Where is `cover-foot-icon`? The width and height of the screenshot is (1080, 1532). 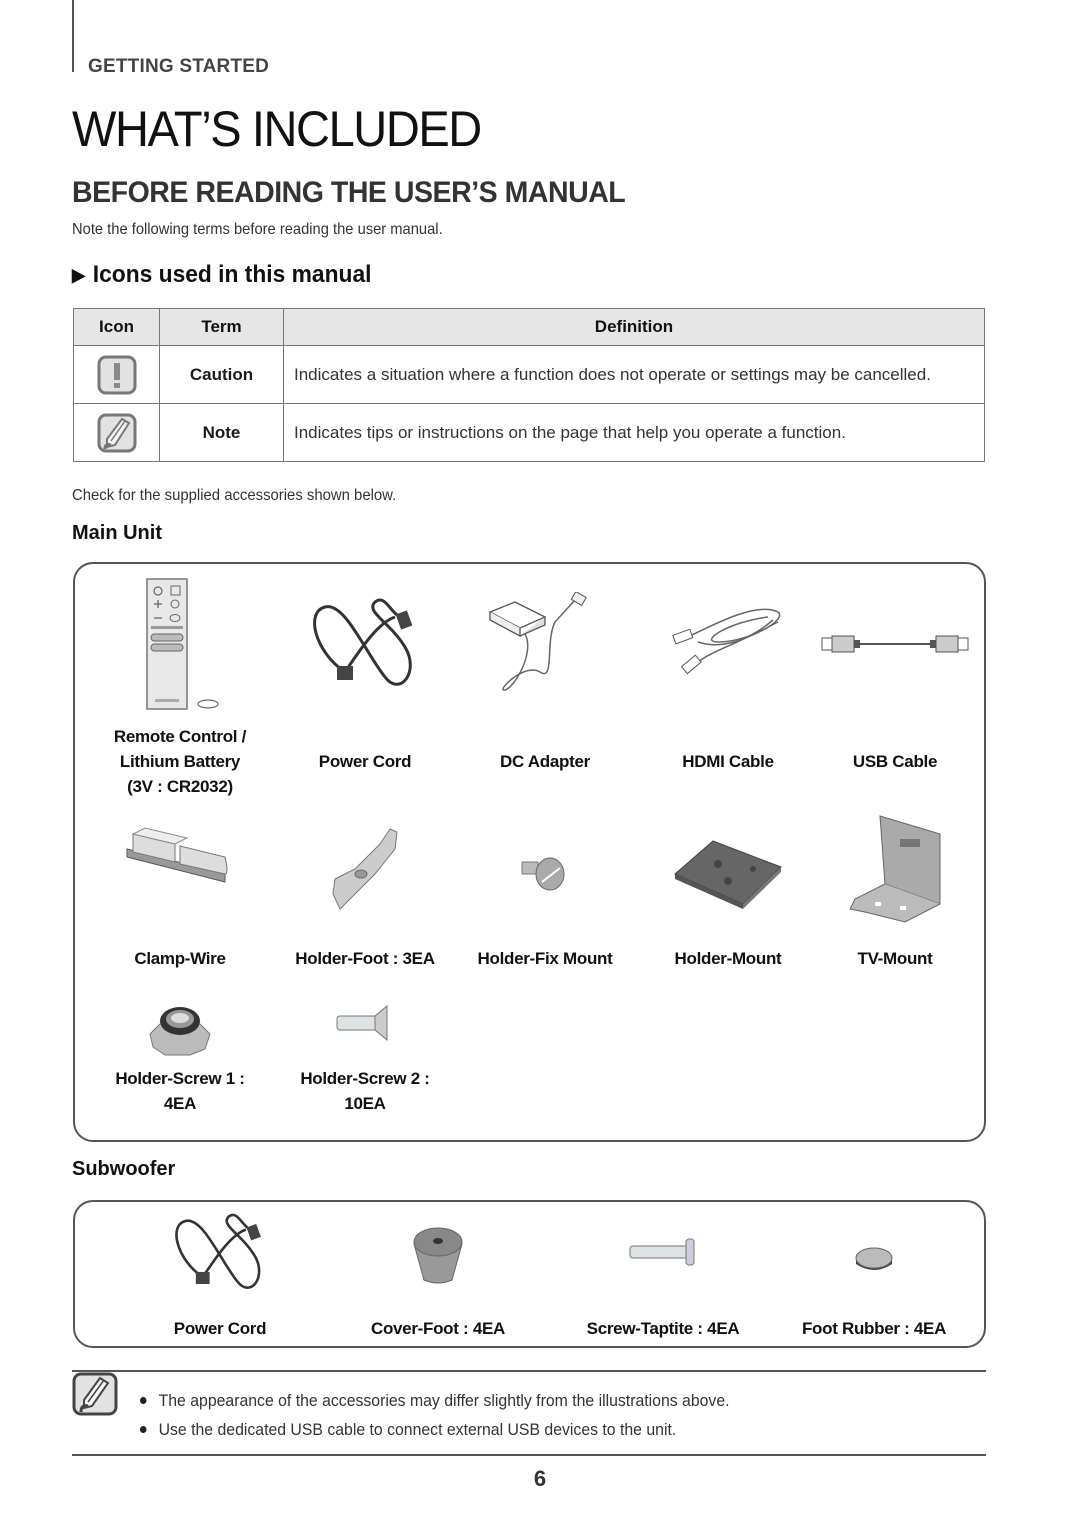
cover-foot-icon is located at coordinates (438, 1255).